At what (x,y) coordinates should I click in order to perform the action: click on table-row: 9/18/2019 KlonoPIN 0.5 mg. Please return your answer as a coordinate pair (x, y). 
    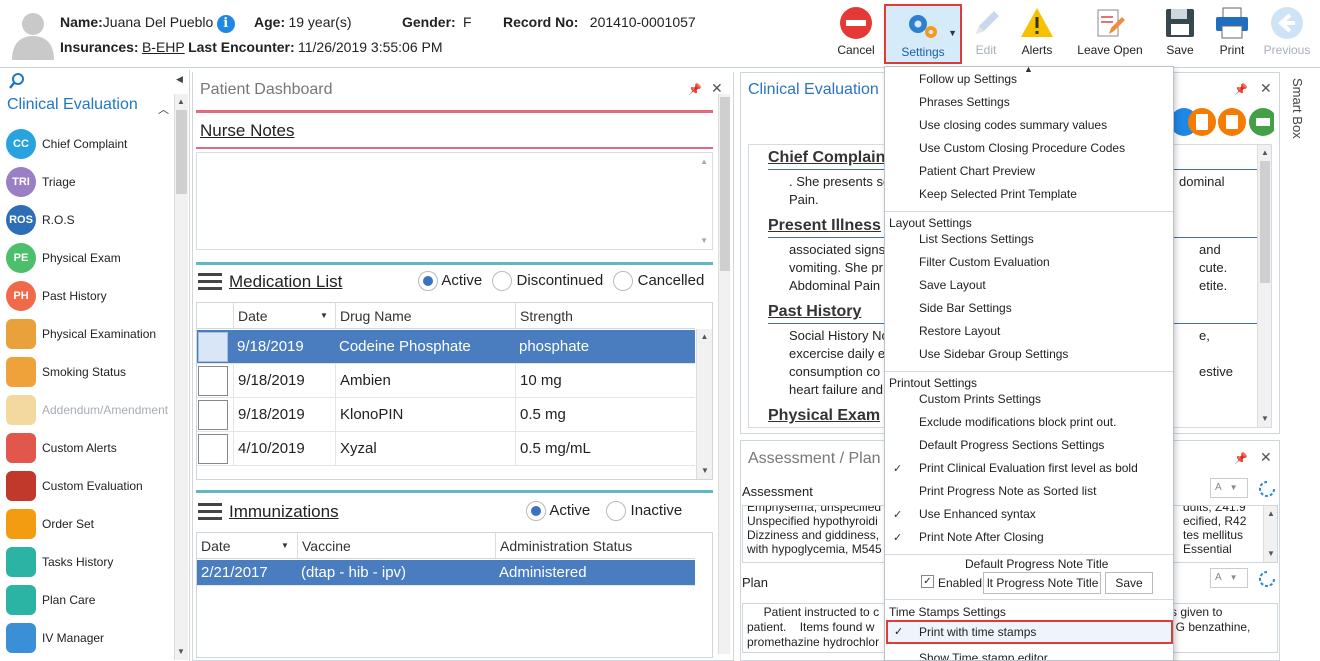
    Looking at the image, I should click on (446, 415).